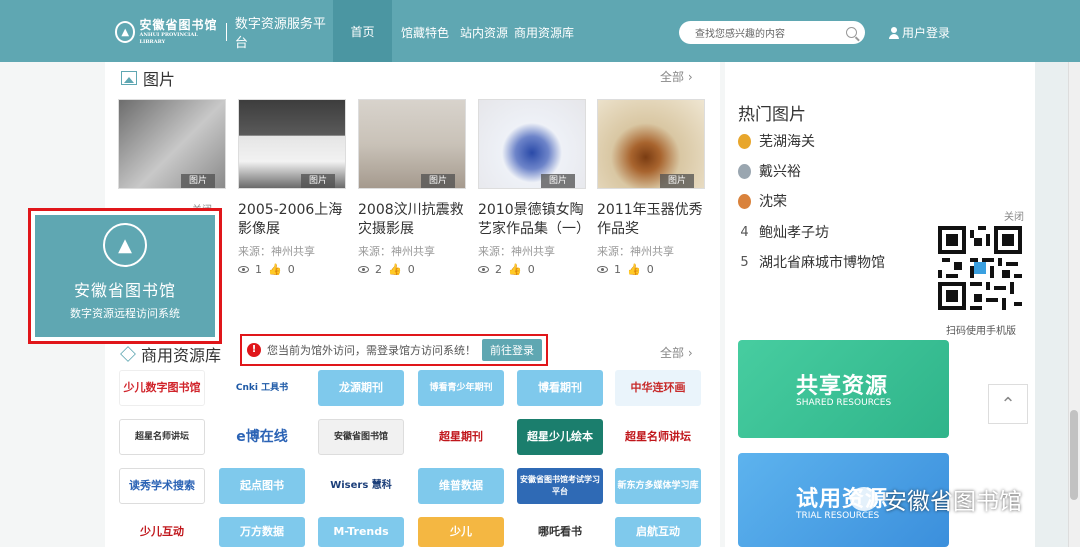 This screenshot has height=547, width=1080. What do you see at coordinates (162, 532) in the screenshot?
I see `database-tile: 少儿互动` at bounding box center [162, 532].